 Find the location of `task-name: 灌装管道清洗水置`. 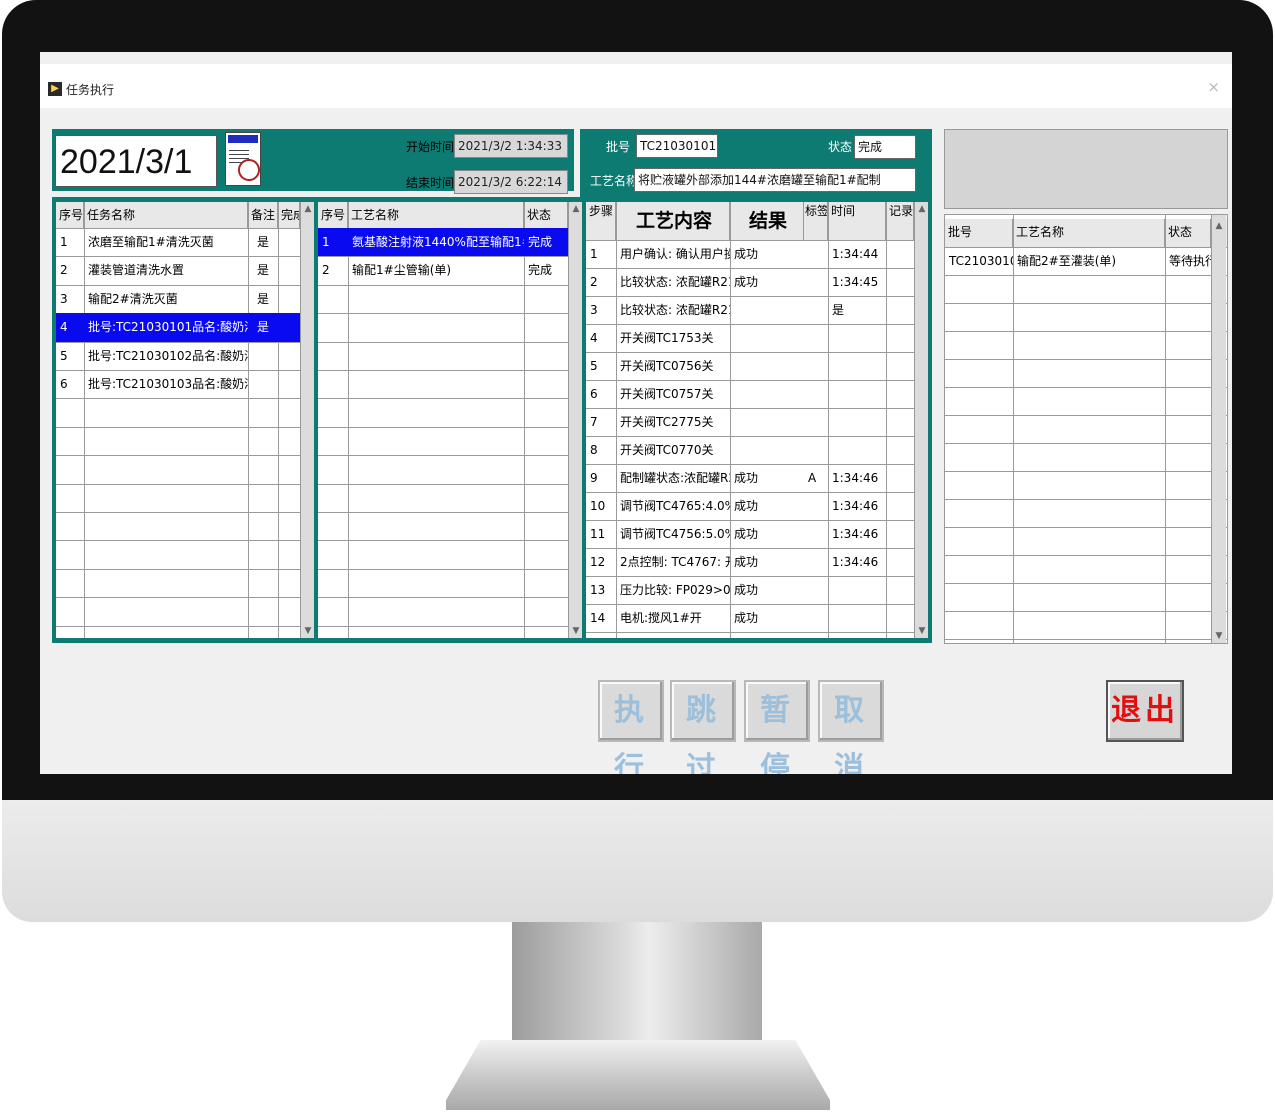

task-name: 灌装管道清洗水置 is located at coordinates (136, 270).